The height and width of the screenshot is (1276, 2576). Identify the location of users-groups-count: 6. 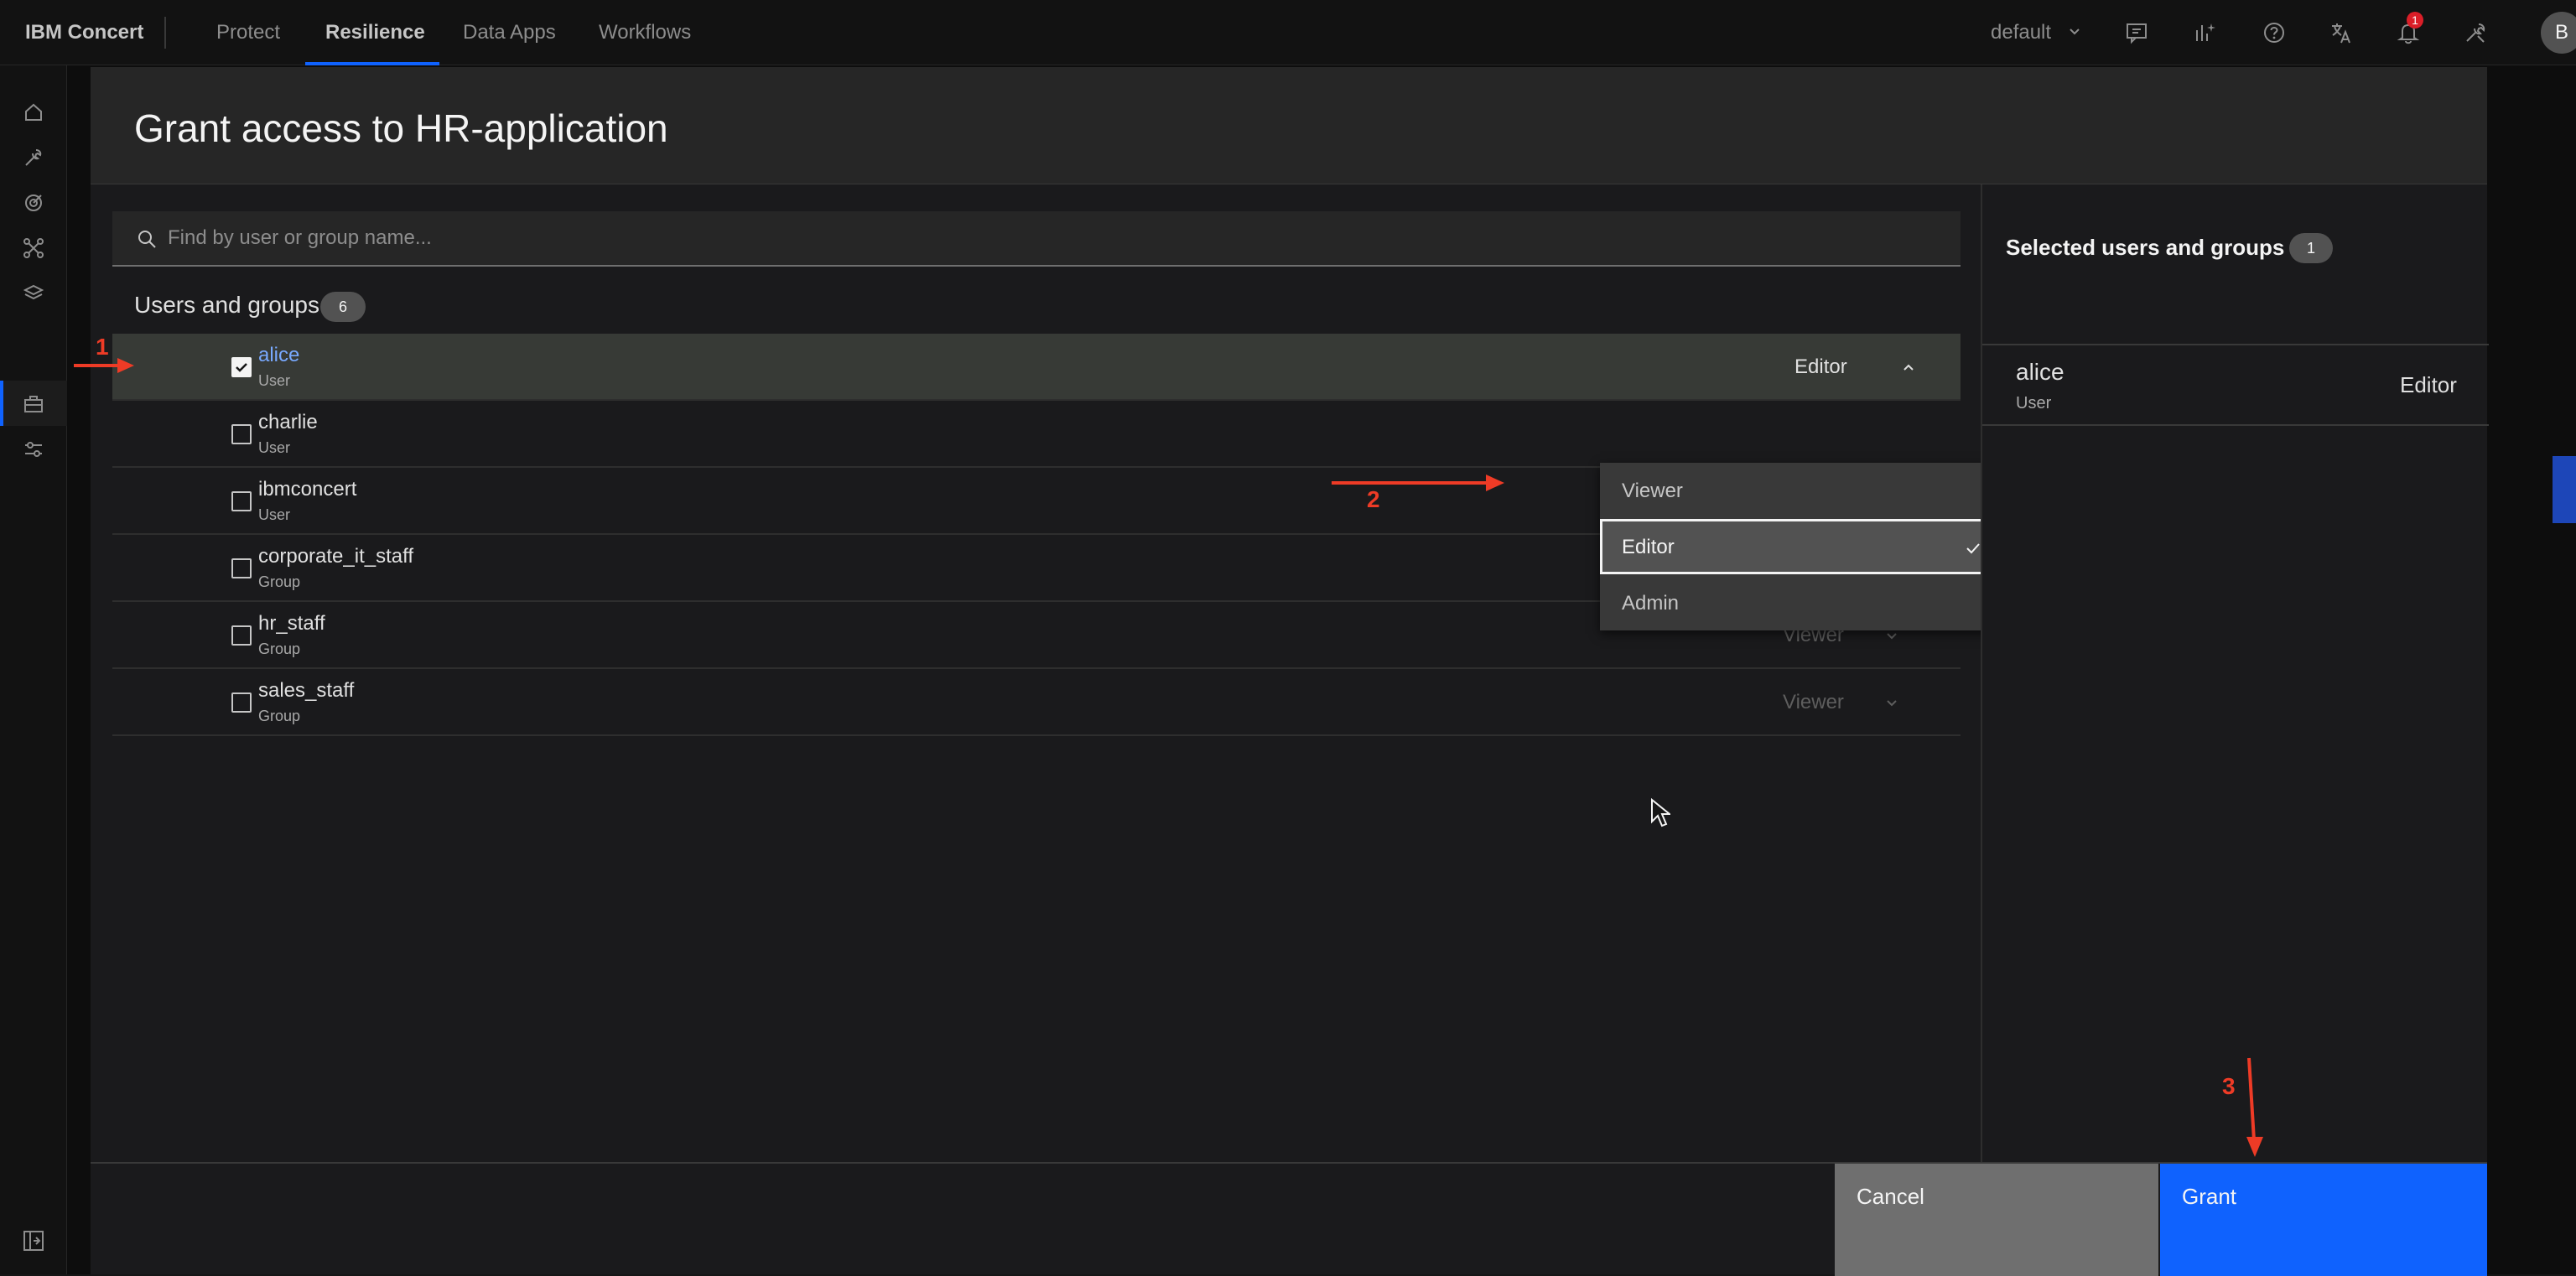
(343, 307).